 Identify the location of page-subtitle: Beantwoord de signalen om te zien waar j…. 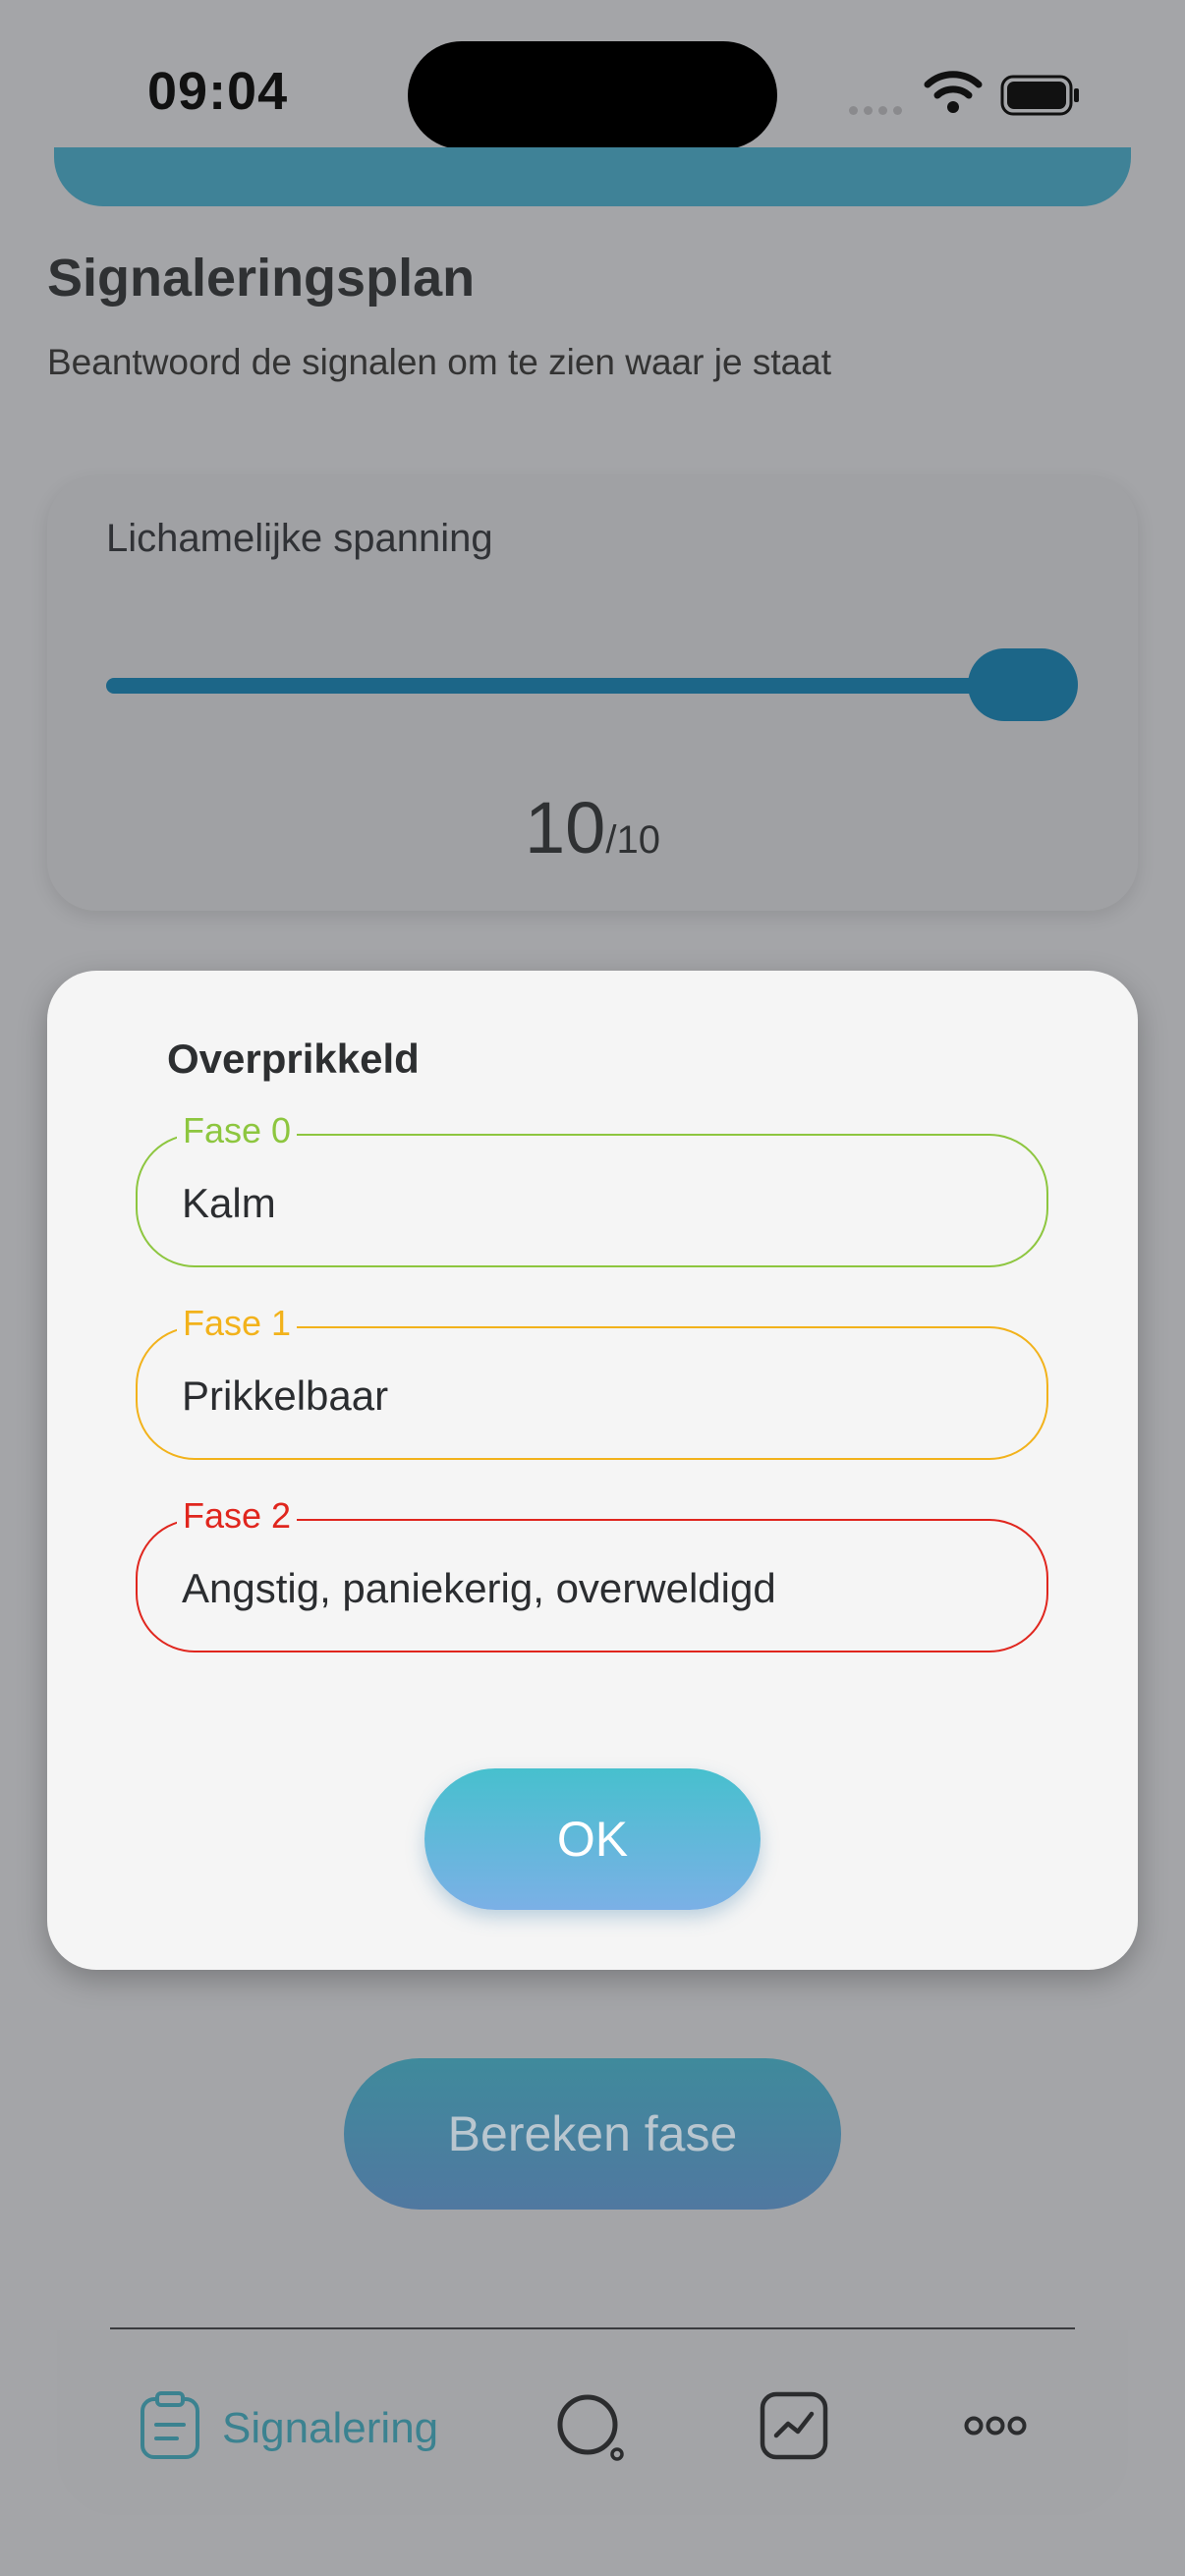
(440, 362).